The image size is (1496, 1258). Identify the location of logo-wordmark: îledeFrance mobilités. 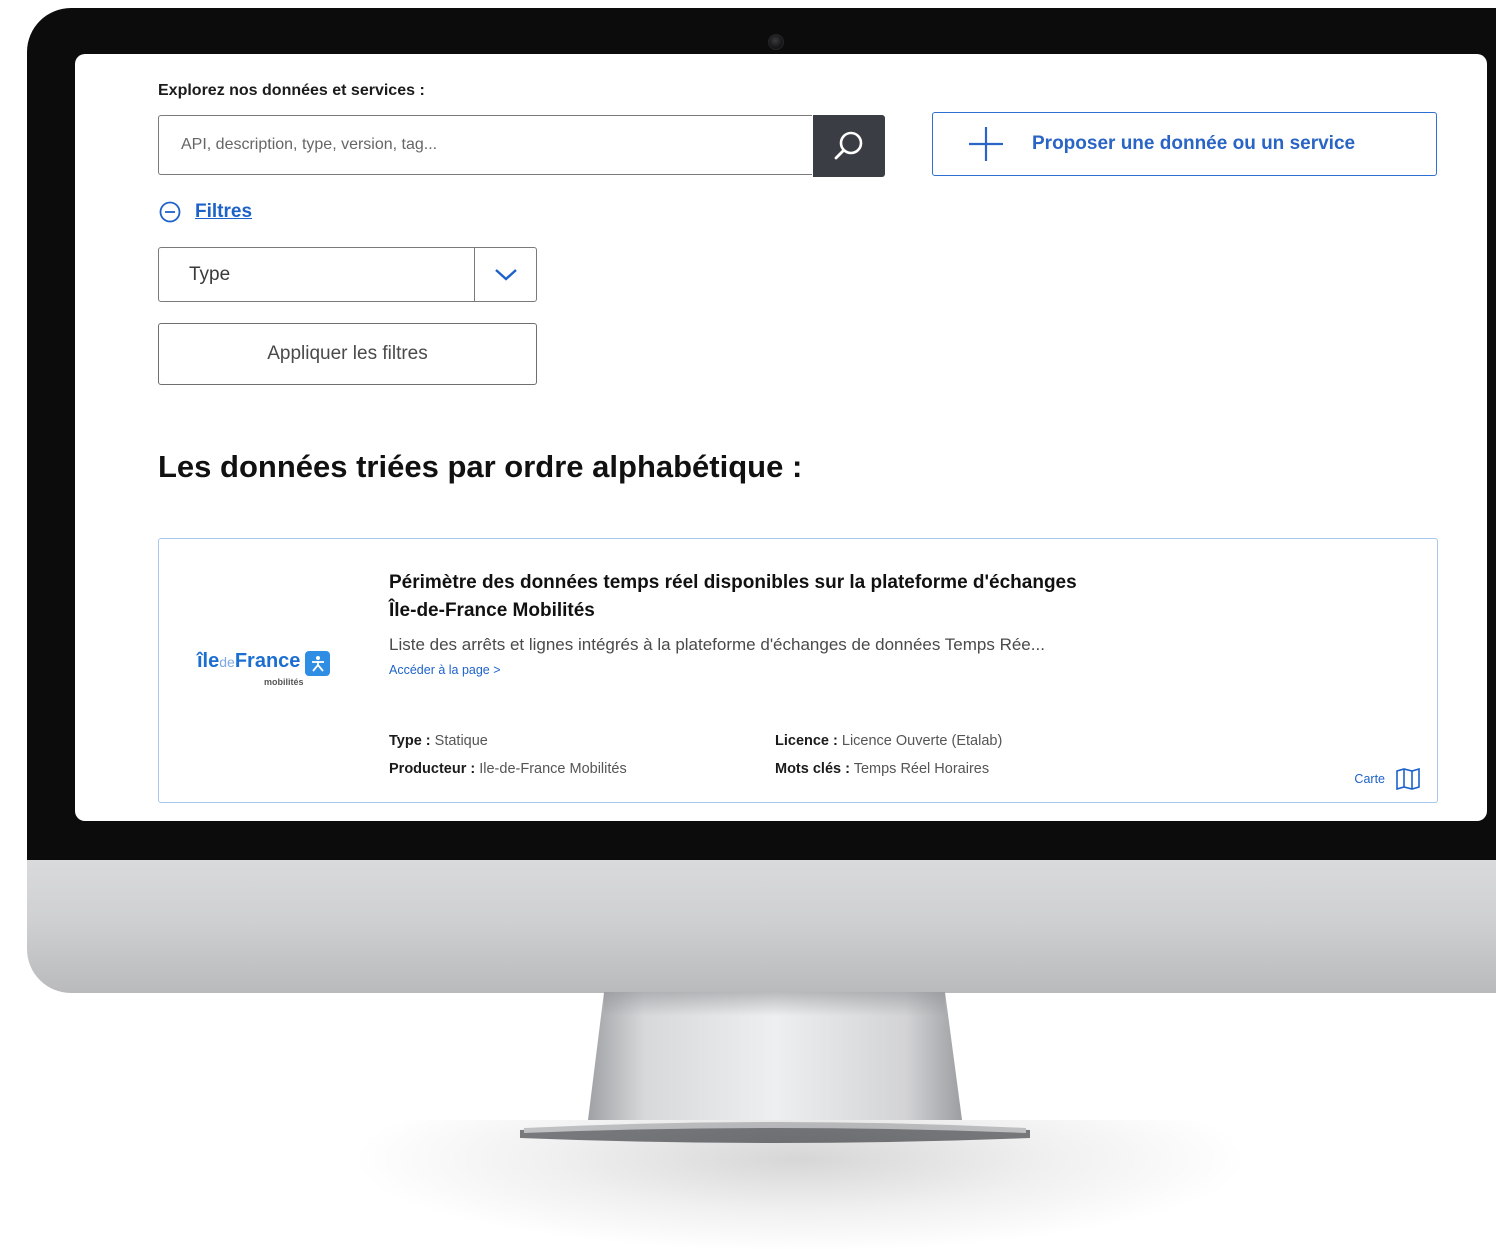
(250, 669).